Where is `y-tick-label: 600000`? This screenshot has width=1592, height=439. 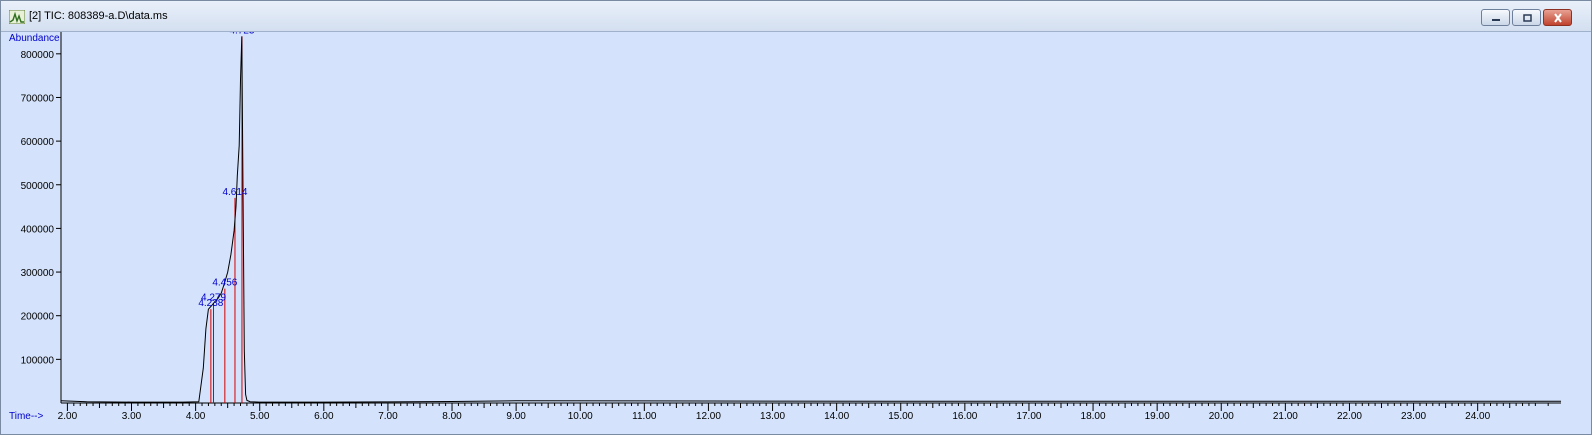
y-tick-label: 600000 is located at coordinates (38, 142).